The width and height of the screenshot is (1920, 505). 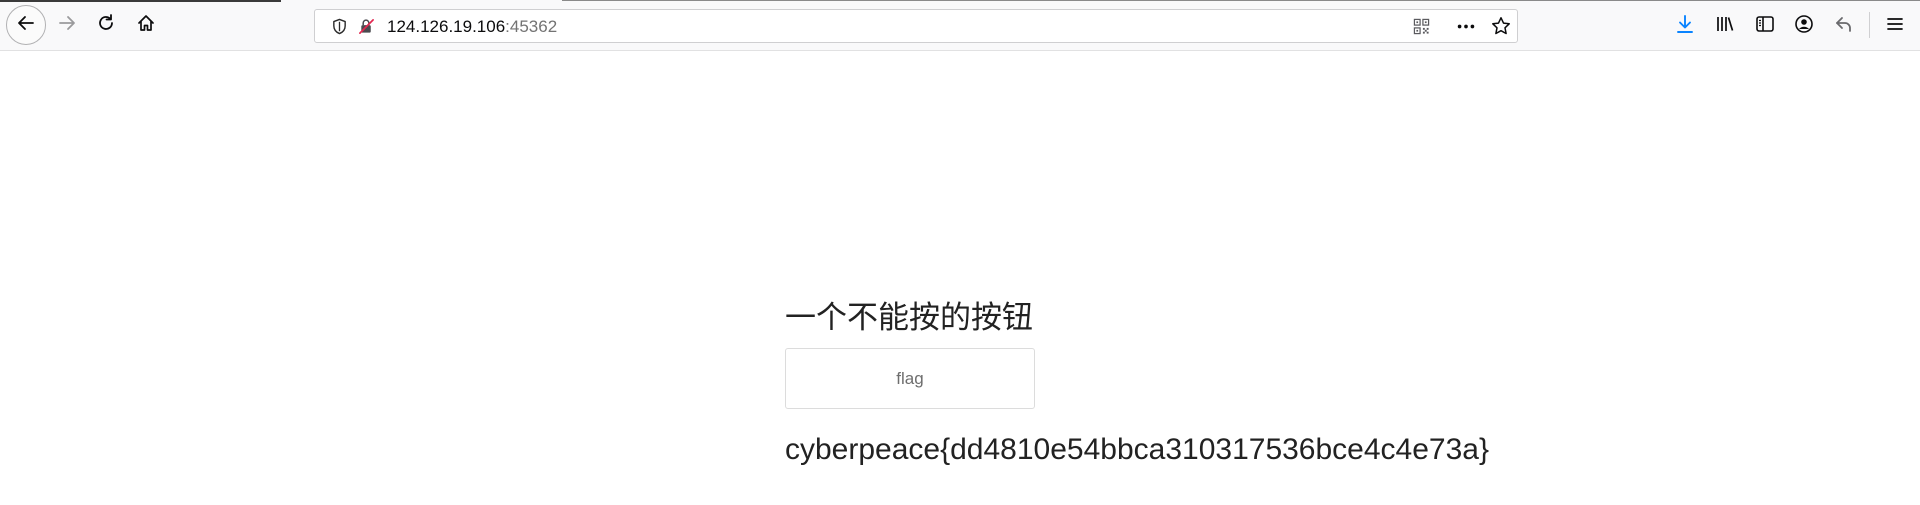 I want to click on undo-button, so click(x=1844, y=26).